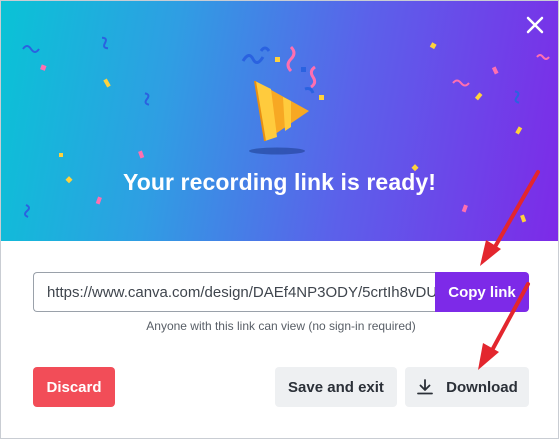 This screenshot has width=559, height=439. Describe the element at coordinates (535, 25) in the screenshot. I see `close-icon` at that location.